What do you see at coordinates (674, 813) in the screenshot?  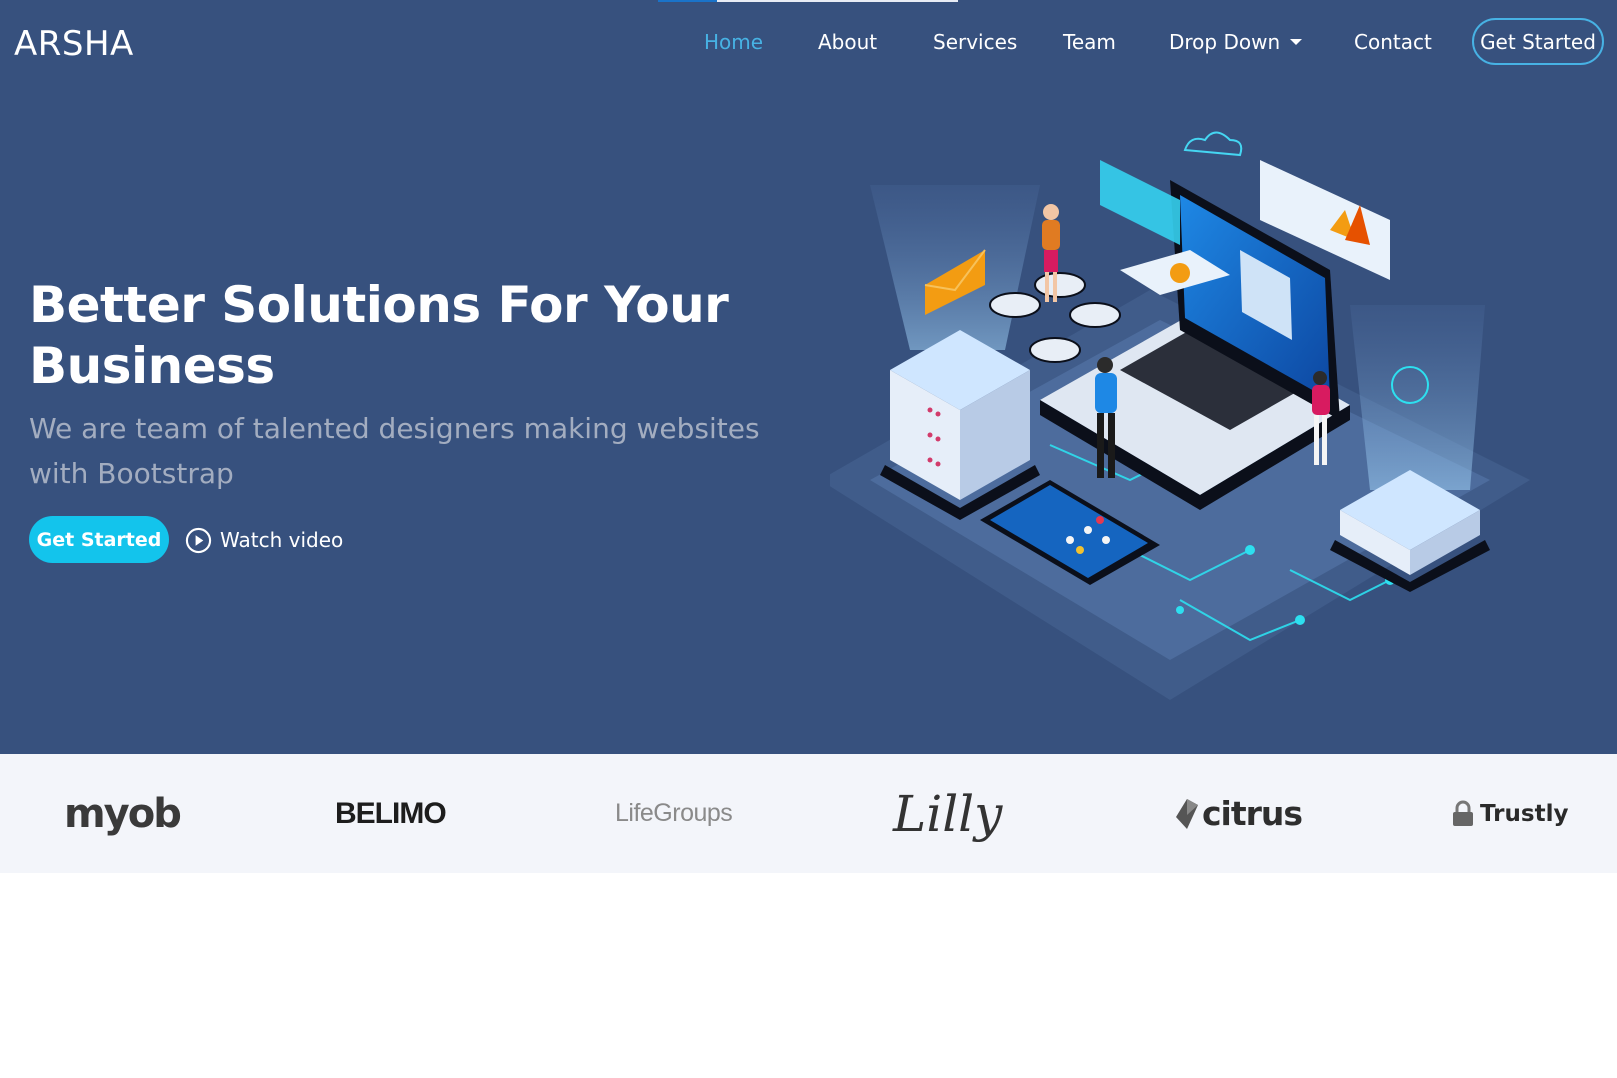 I see `client-logo-lifegroups: LifeGroups` at bounding box center [674, 813].